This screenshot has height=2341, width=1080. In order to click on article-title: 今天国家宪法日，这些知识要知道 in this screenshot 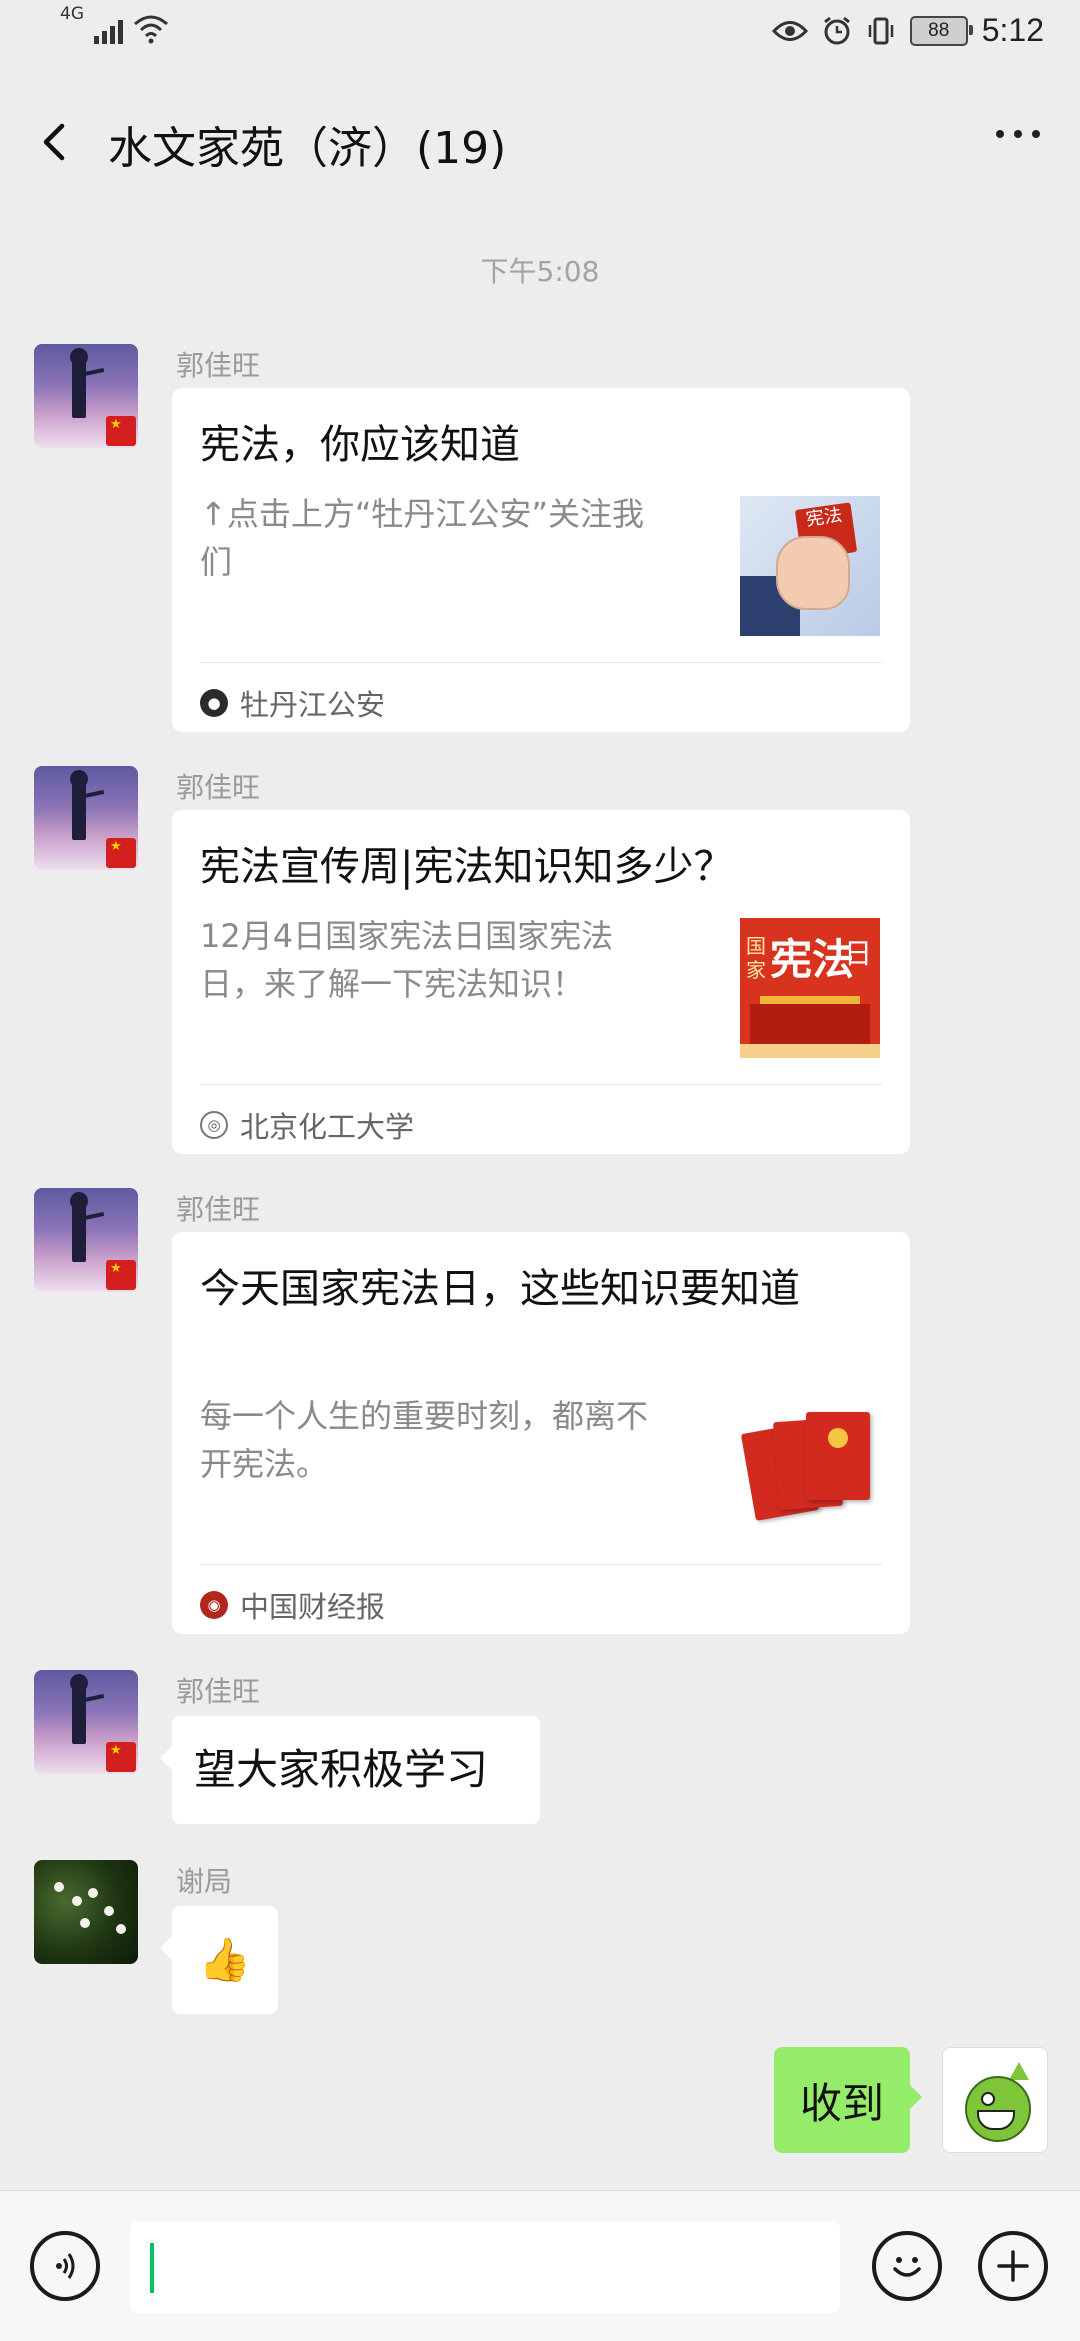, I will do `click(500, 1289)`.